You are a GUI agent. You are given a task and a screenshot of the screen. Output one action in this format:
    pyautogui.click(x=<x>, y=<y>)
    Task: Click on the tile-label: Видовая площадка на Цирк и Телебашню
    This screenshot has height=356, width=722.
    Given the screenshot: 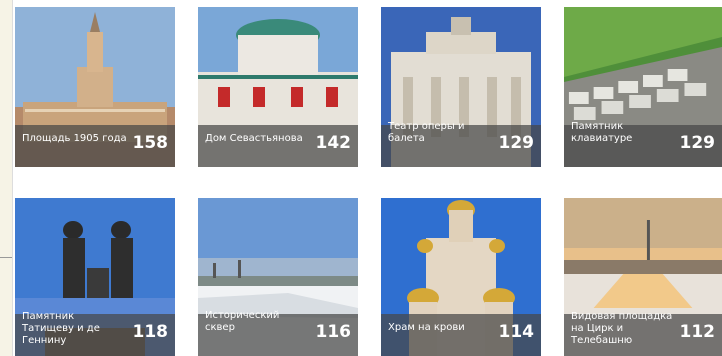 What is the action you would take?
    pyautogui.click(x=622, y=328)
    